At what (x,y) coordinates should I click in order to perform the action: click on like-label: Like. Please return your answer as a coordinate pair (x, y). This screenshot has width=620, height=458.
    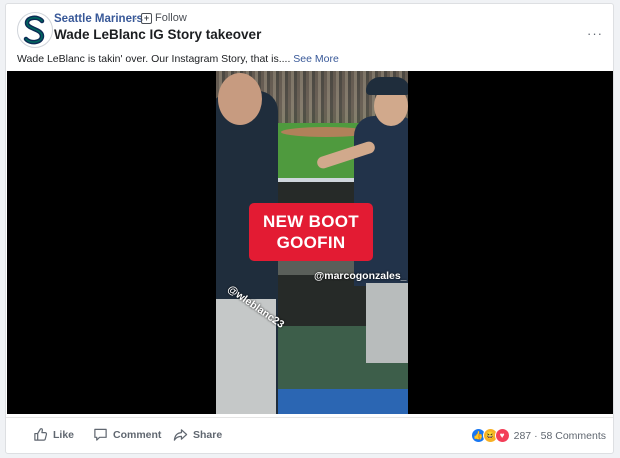
    Looking at the image, I should click on (64, 434).